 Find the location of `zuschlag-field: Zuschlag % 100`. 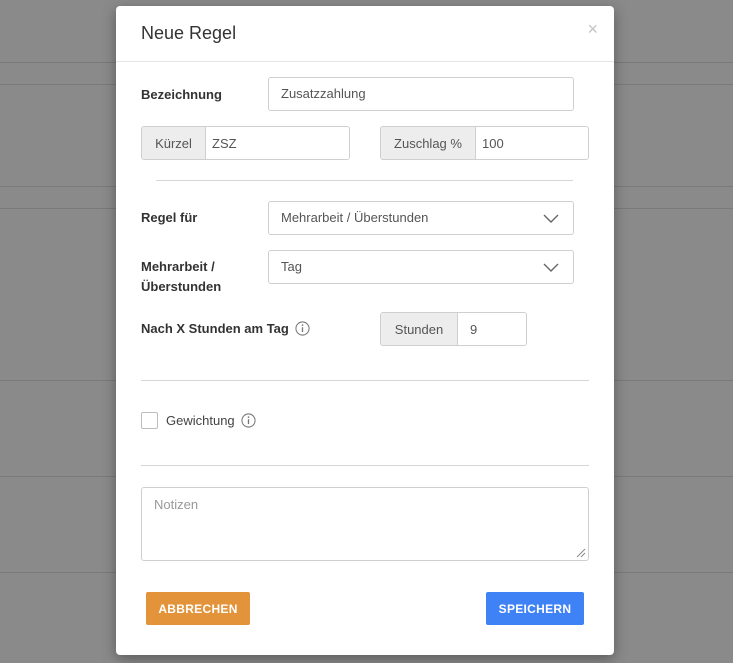

zuschlag-field: Zuschlag % 100 is located at coordinates (484, 143).